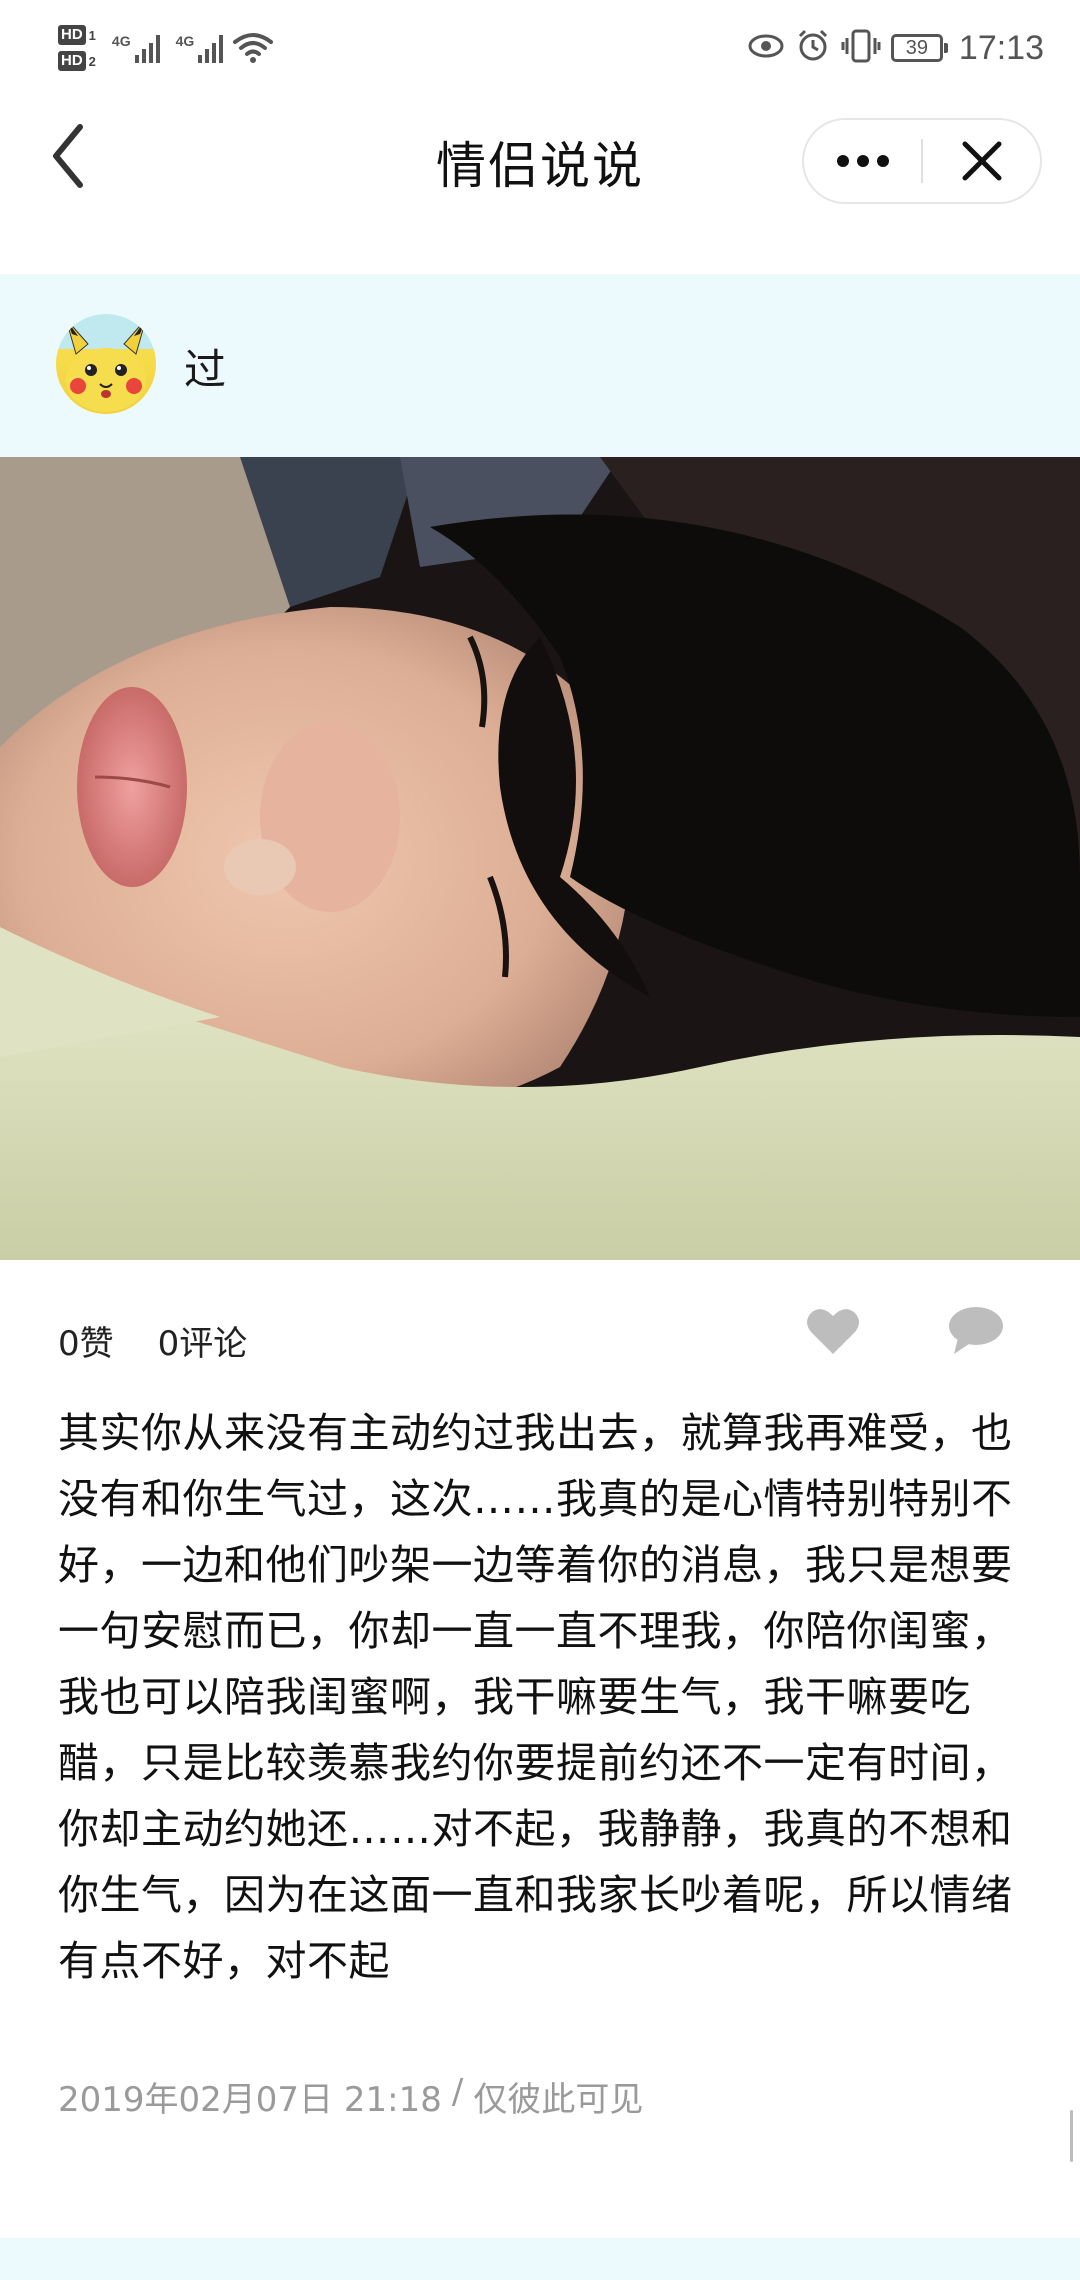  I want to click on close-icon, so click(981, 161).